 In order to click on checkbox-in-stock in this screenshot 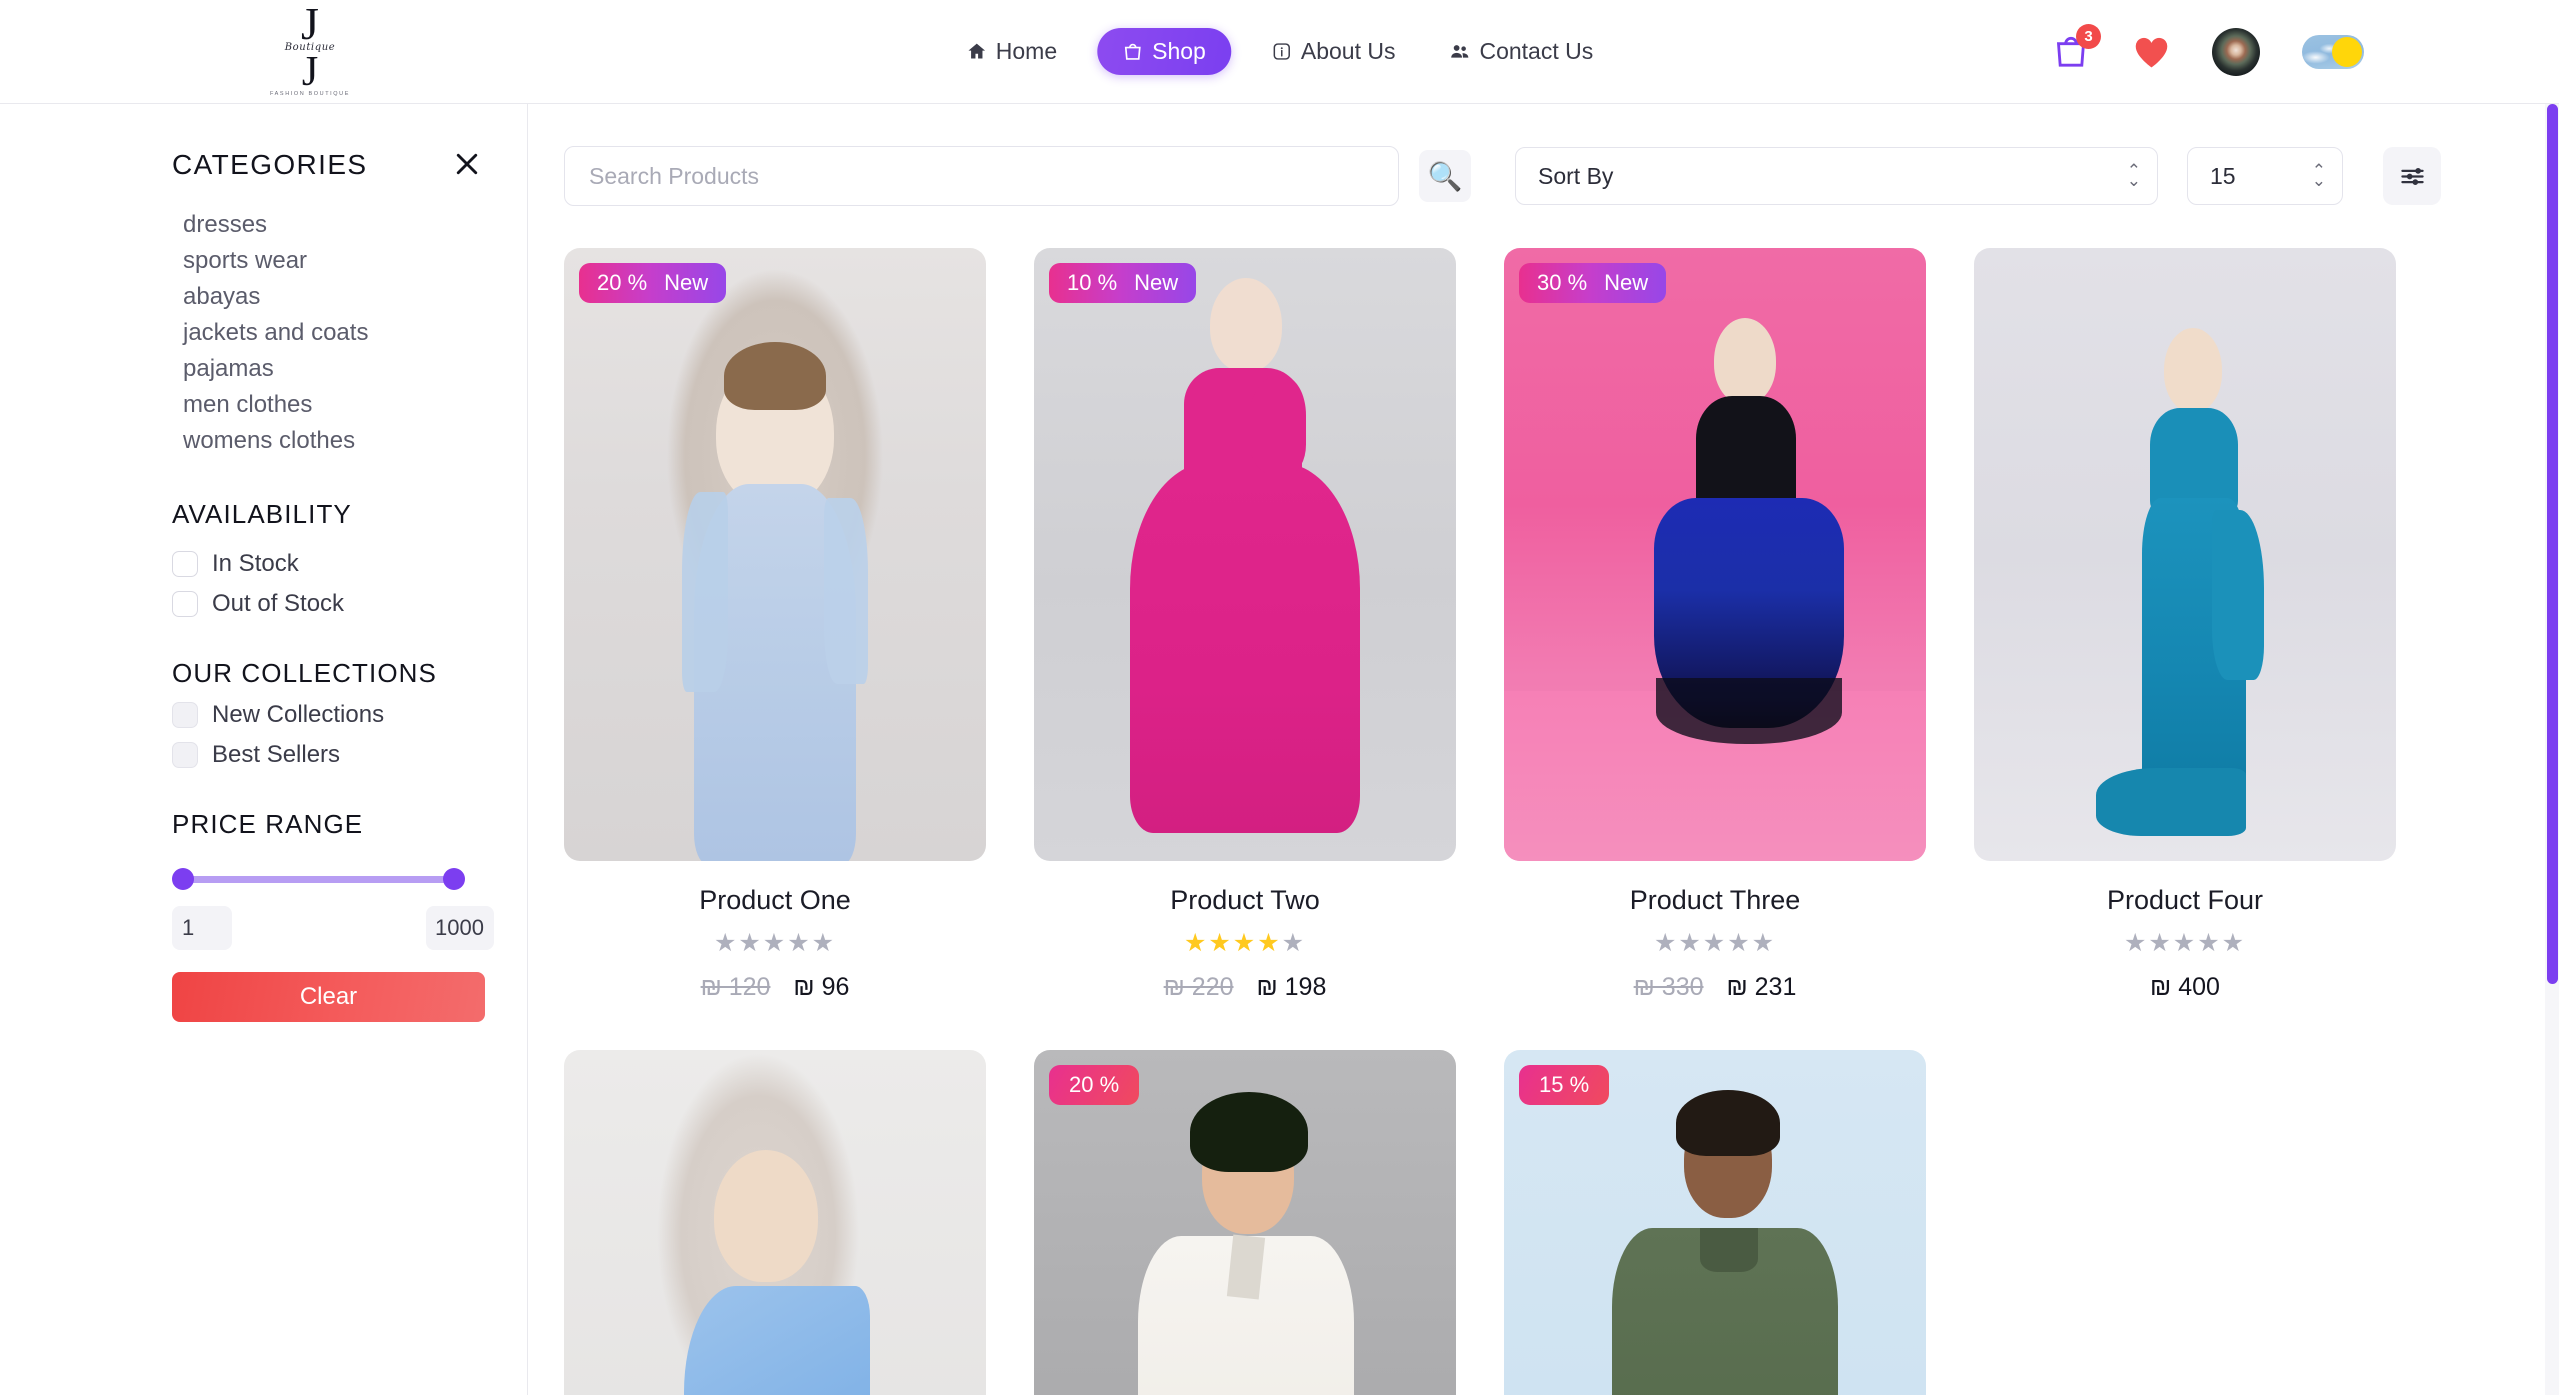, I will do `click(185, 564)`.